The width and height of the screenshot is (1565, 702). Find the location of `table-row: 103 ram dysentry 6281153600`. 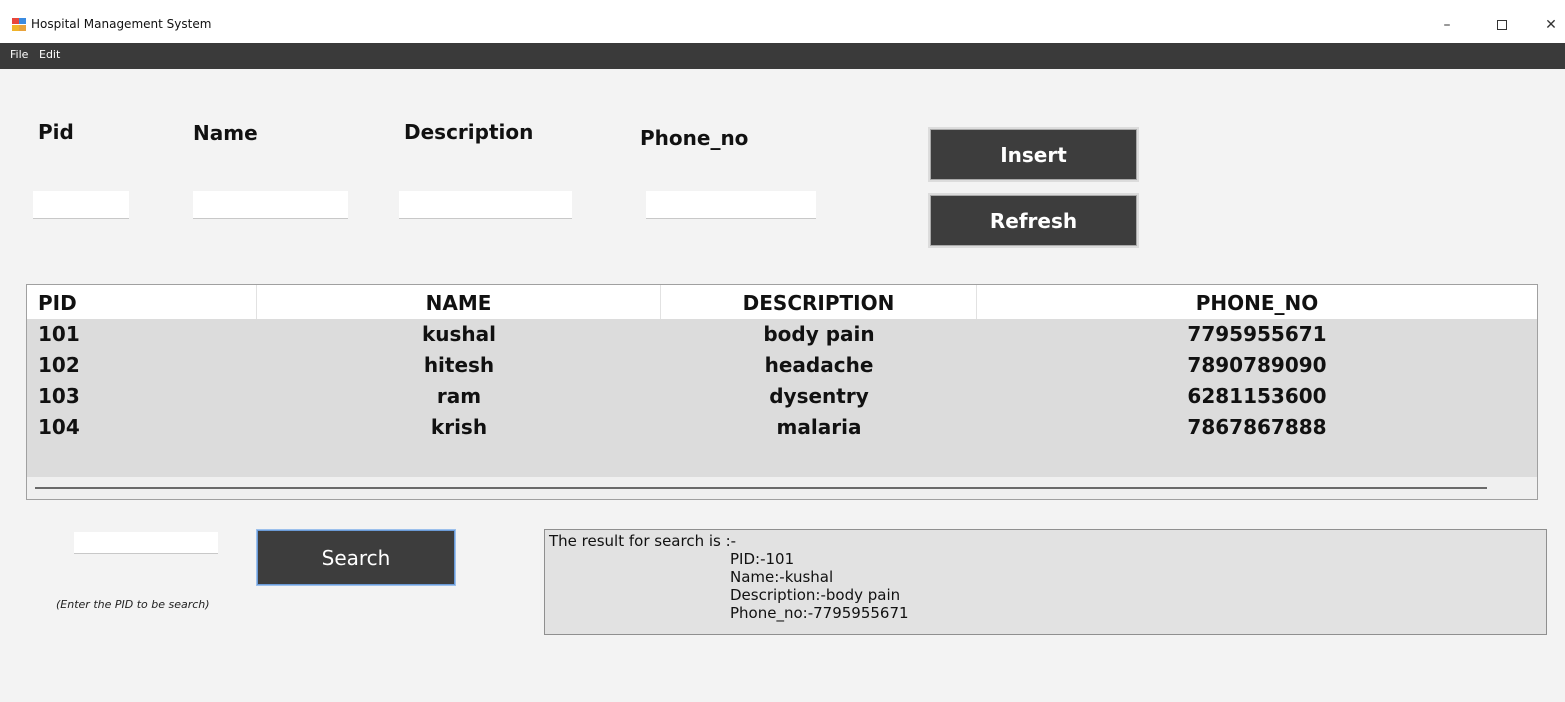

table-row: 103 ram dysentry 6281153600 is located at coordinates (782, 396).